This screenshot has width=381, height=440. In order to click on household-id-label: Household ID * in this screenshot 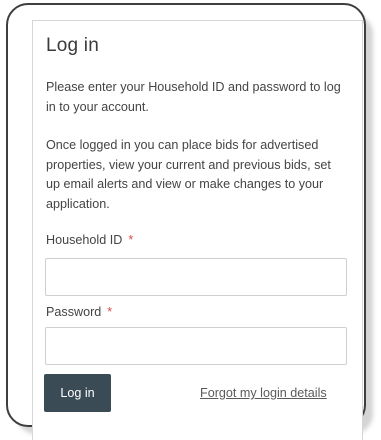, I will do `click(89, 240)`.